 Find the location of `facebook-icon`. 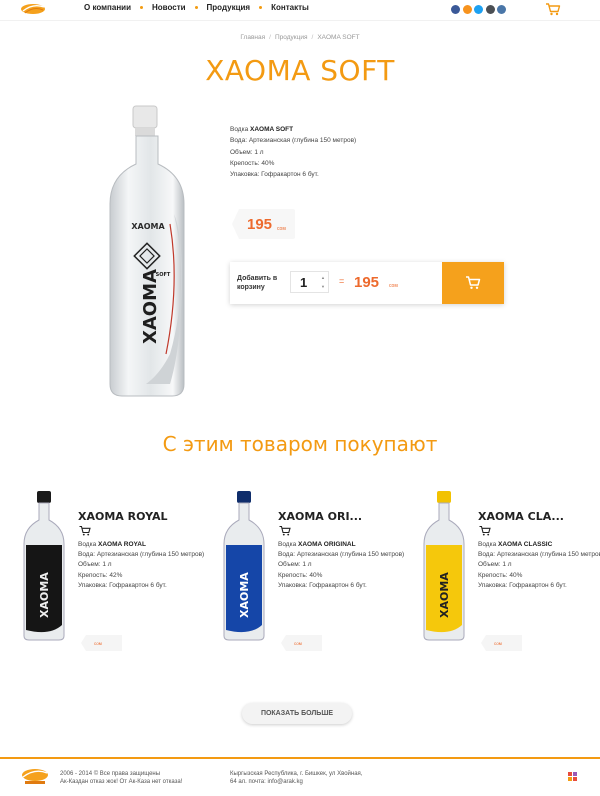

facebook-icon is located at coordinates (455, 9).